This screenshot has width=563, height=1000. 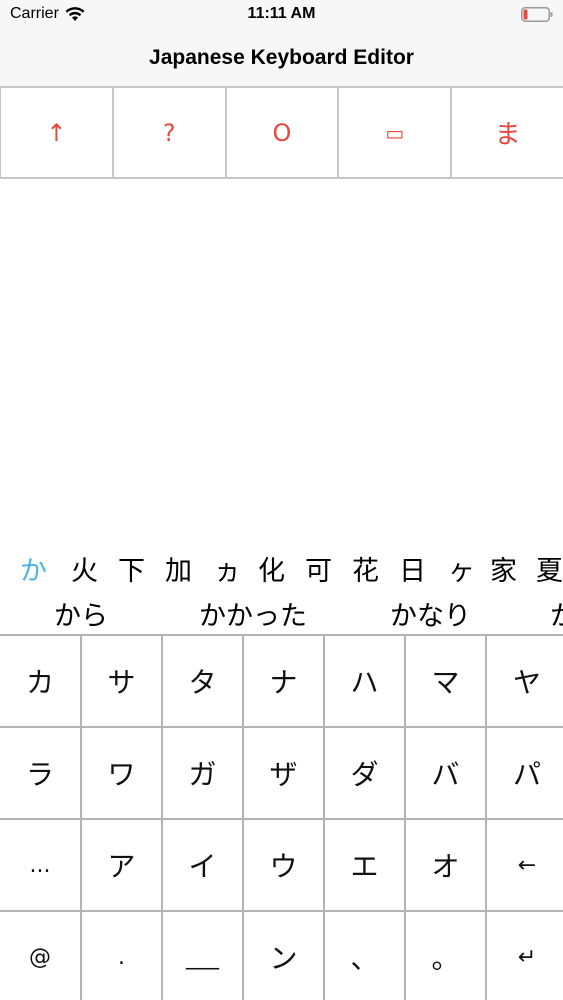 What do you see at coordinates (525, 681) in the screenshot?
I see `key-ya: ヤ` at bounding box center [525, 681].